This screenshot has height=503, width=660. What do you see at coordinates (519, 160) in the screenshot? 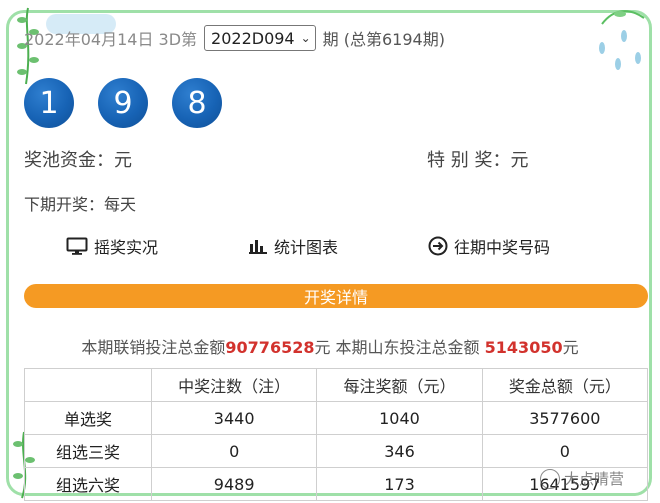
I see `special-prize-unit: 元` at bounding box center [519, 160].